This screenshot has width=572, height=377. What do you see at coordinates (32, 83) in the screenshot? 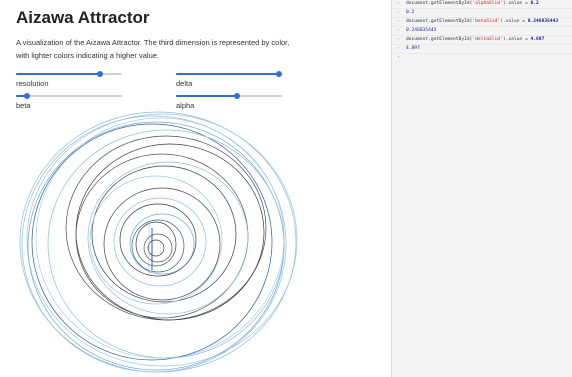
I see `resolution-label: resolution` at bounding box center [32, 83].